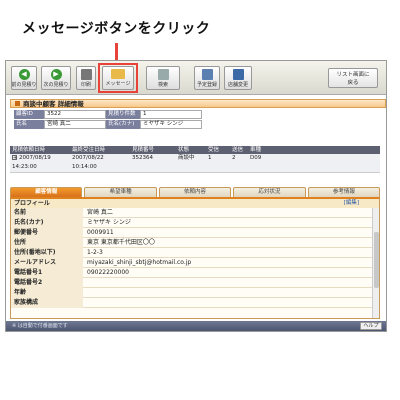  What do you see at coordinates (344, 192) in the screenshot?
I see `tab-reference: 参考情報` at bounding box center [344, 192].